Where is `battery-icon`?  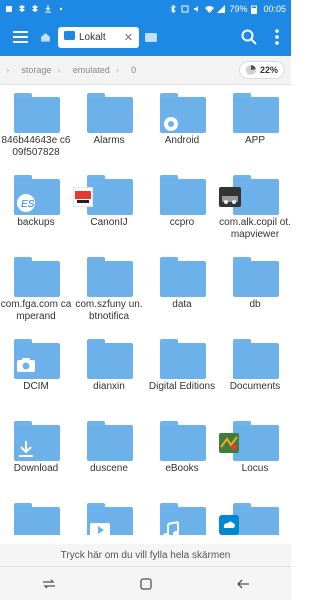 battery-icon is located at coordinates (255, 9).